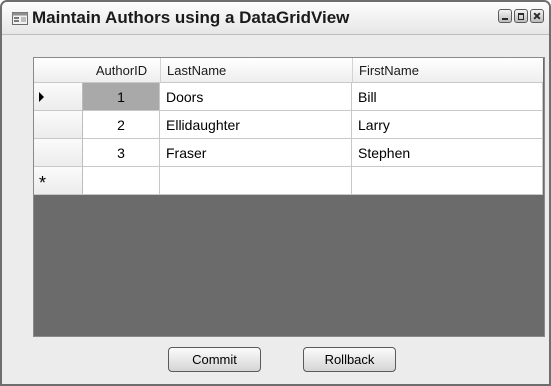  I want to click on table-row: 3 Fraser Stephen, so click(288, 153).